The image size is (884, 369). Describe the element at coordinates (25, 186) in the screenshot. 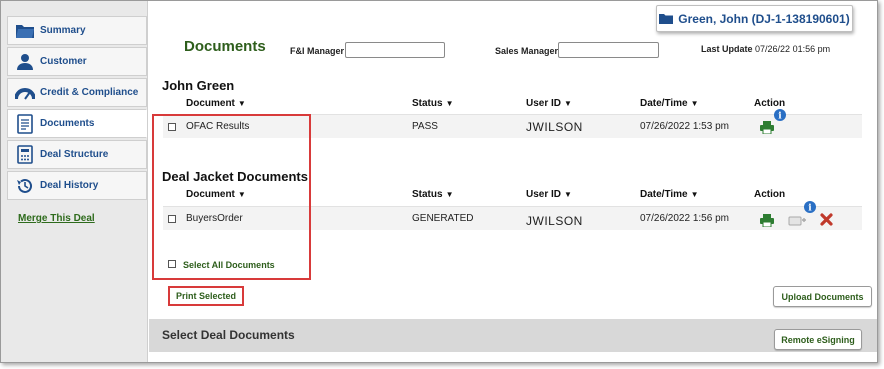

I see `history-icon` at that location.